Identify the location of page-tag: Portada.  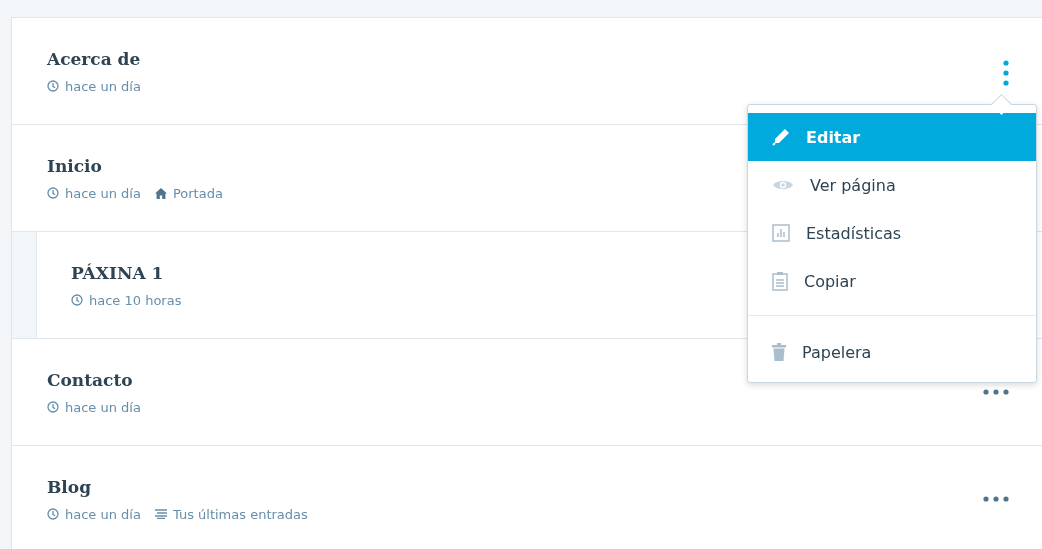
(197, 193).